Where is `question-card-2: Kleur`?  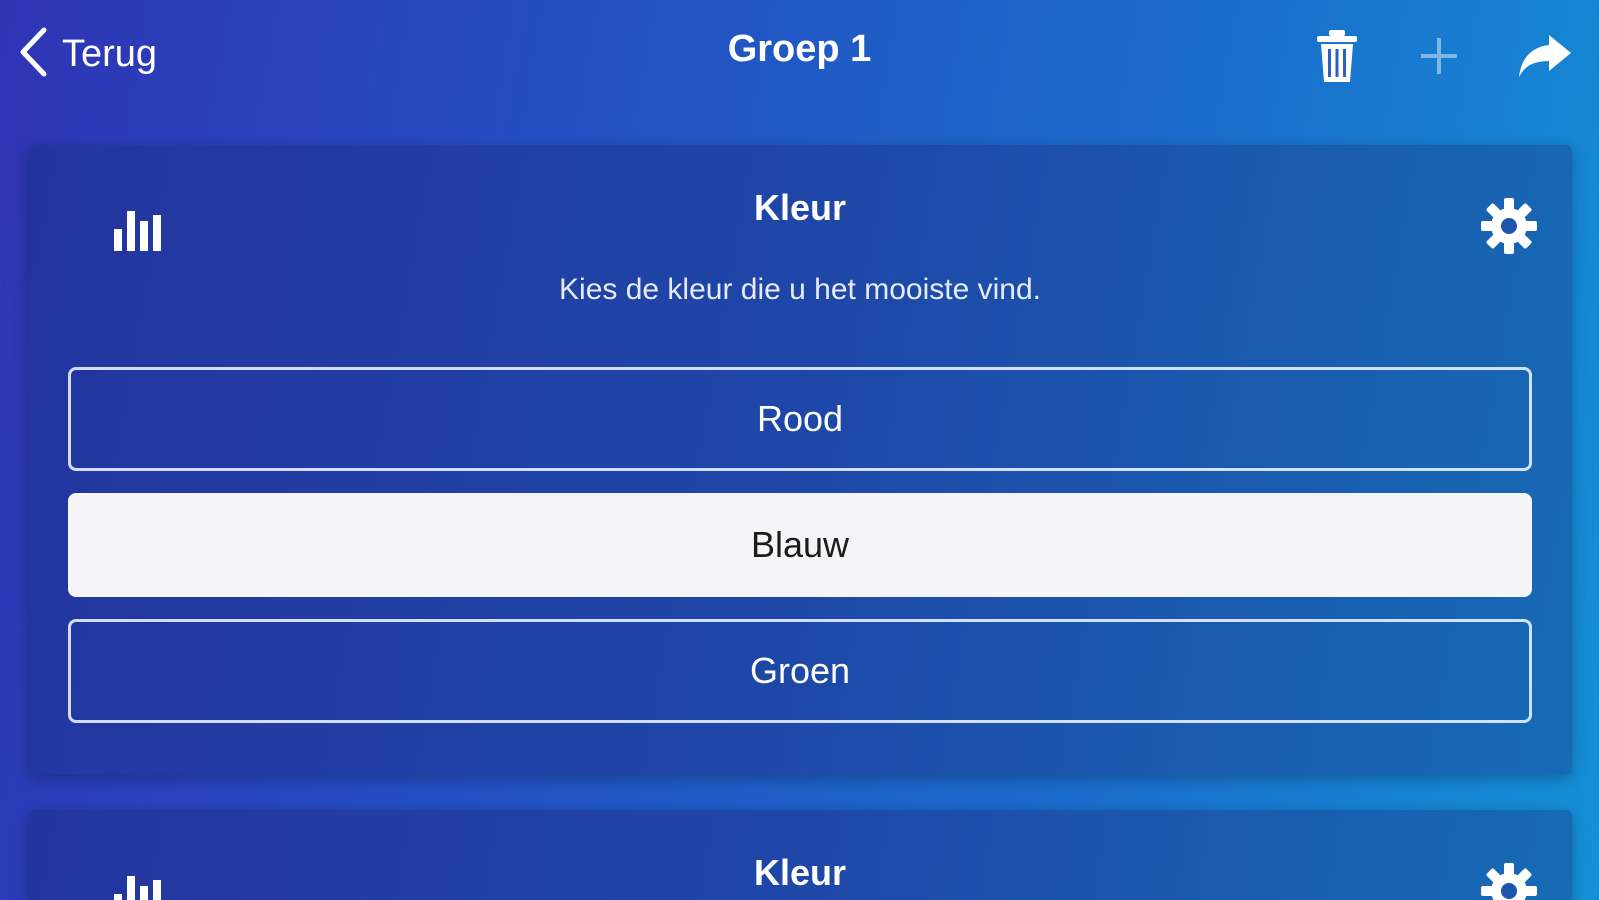
question-card-2: Kleur is located at coordinates (800, 855).